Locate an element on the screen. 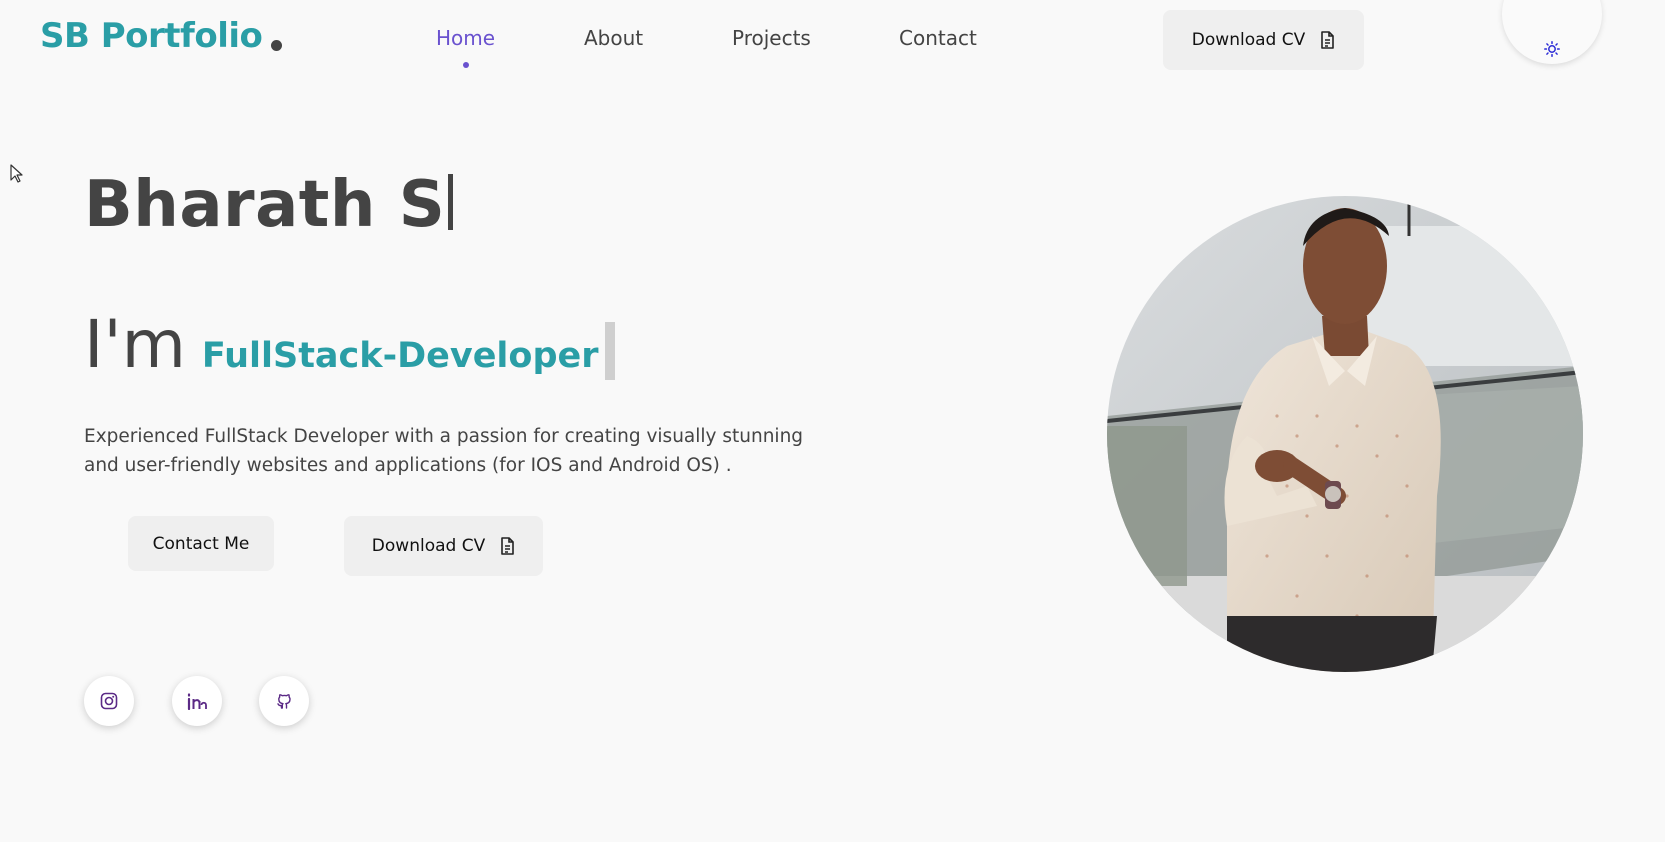 This screenshot has width=1665, height=842. role-text: FullStack-Developer is located at coordinates (400, 356).